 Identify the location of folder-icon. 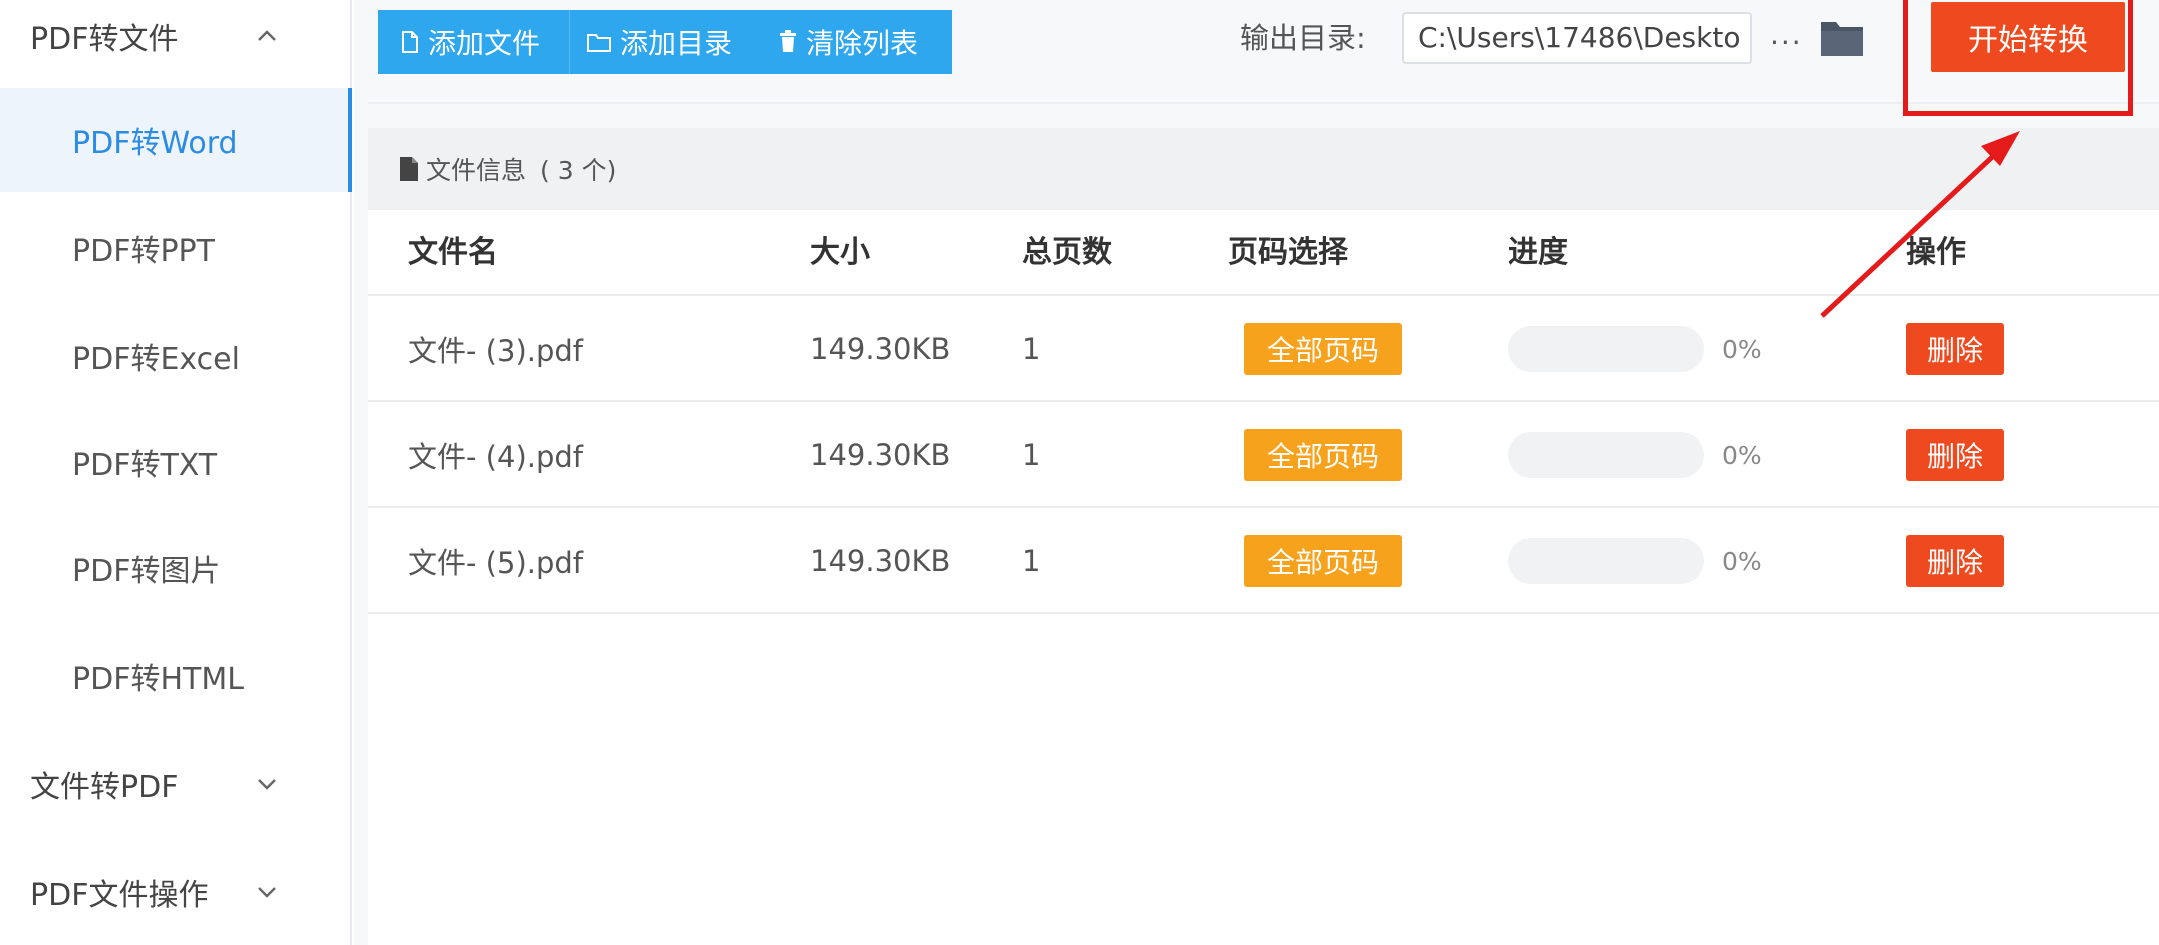
(1842, 38).